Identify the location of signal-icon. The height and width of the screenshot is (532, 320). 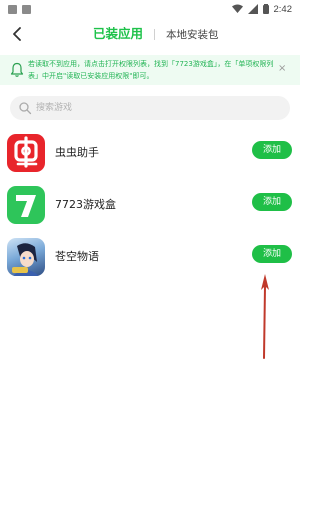
(252, 9).